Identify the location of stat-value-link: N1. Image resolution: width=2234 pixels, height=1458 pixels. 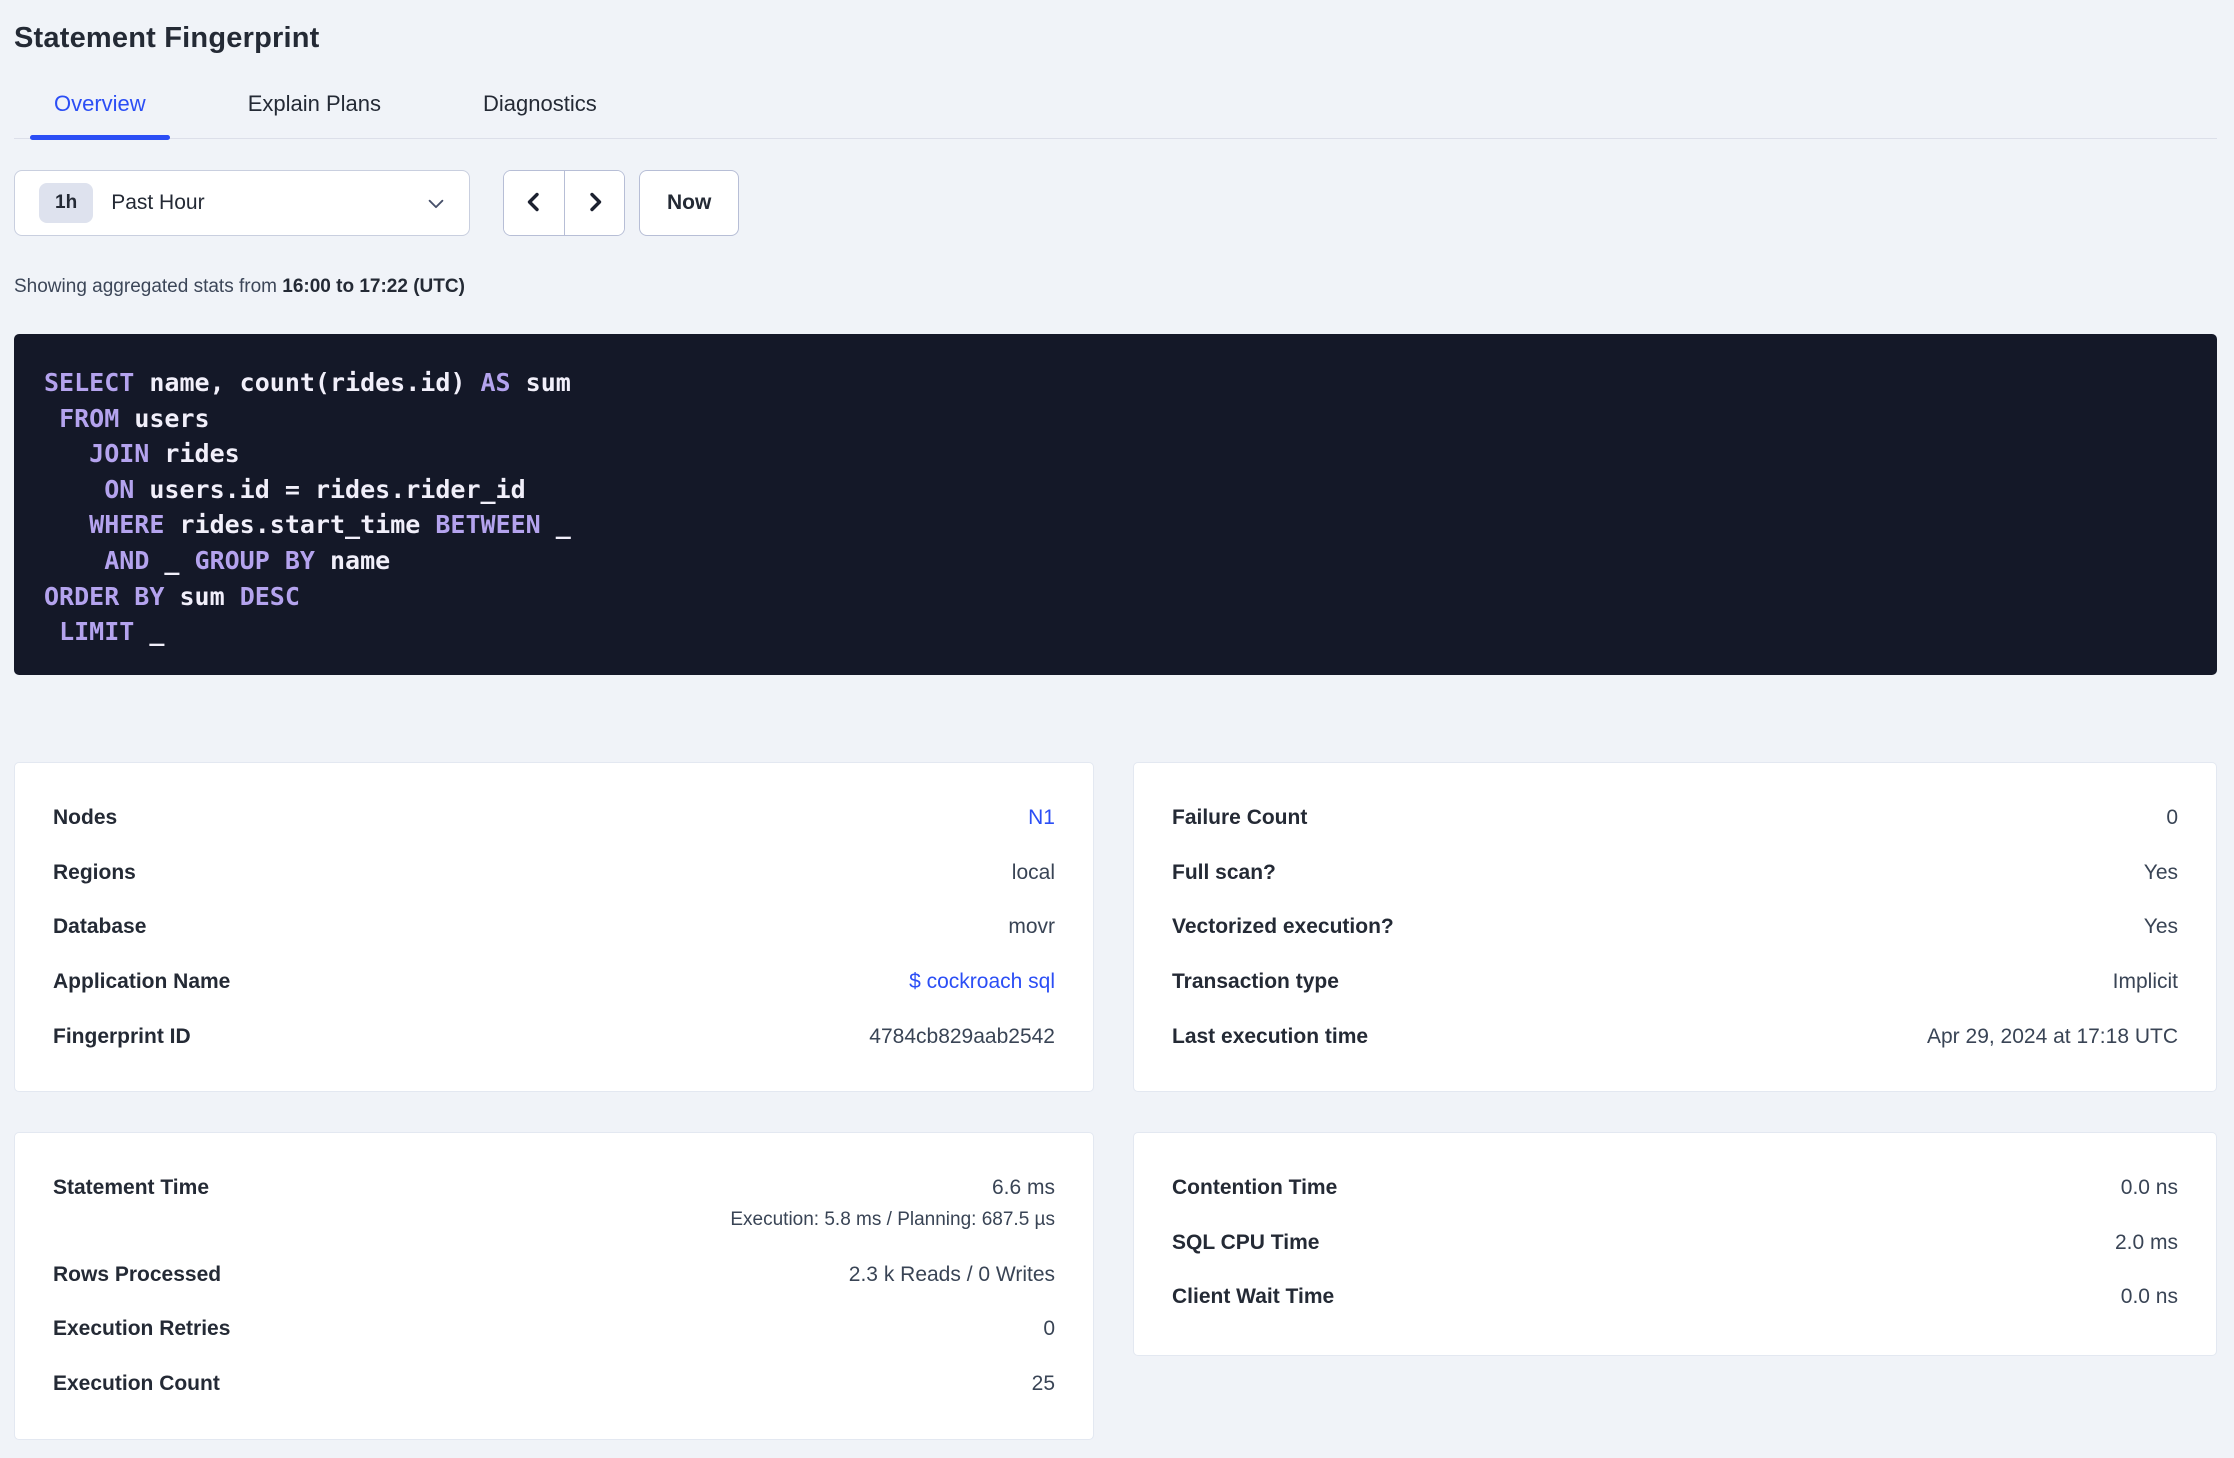
(1041, 818).